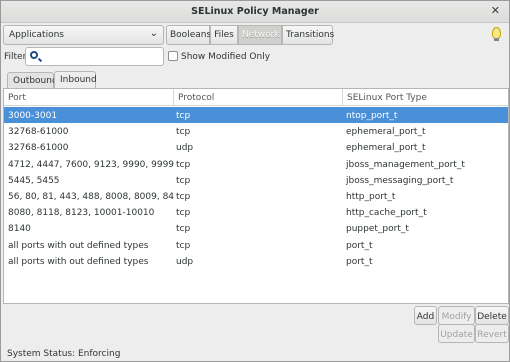 Image resolution: width=510 pixels, height=362 pixels. What do you see at coordinates (17, 98) in the screenshot?
I see `column-header-port: Port` at bounding box center [17, 98].